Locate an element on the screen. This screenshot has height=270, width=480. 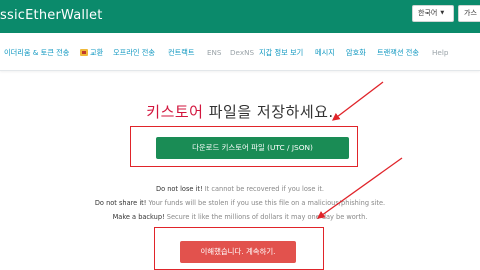
language-label: 한국어 is located at coordinates (428, 13).